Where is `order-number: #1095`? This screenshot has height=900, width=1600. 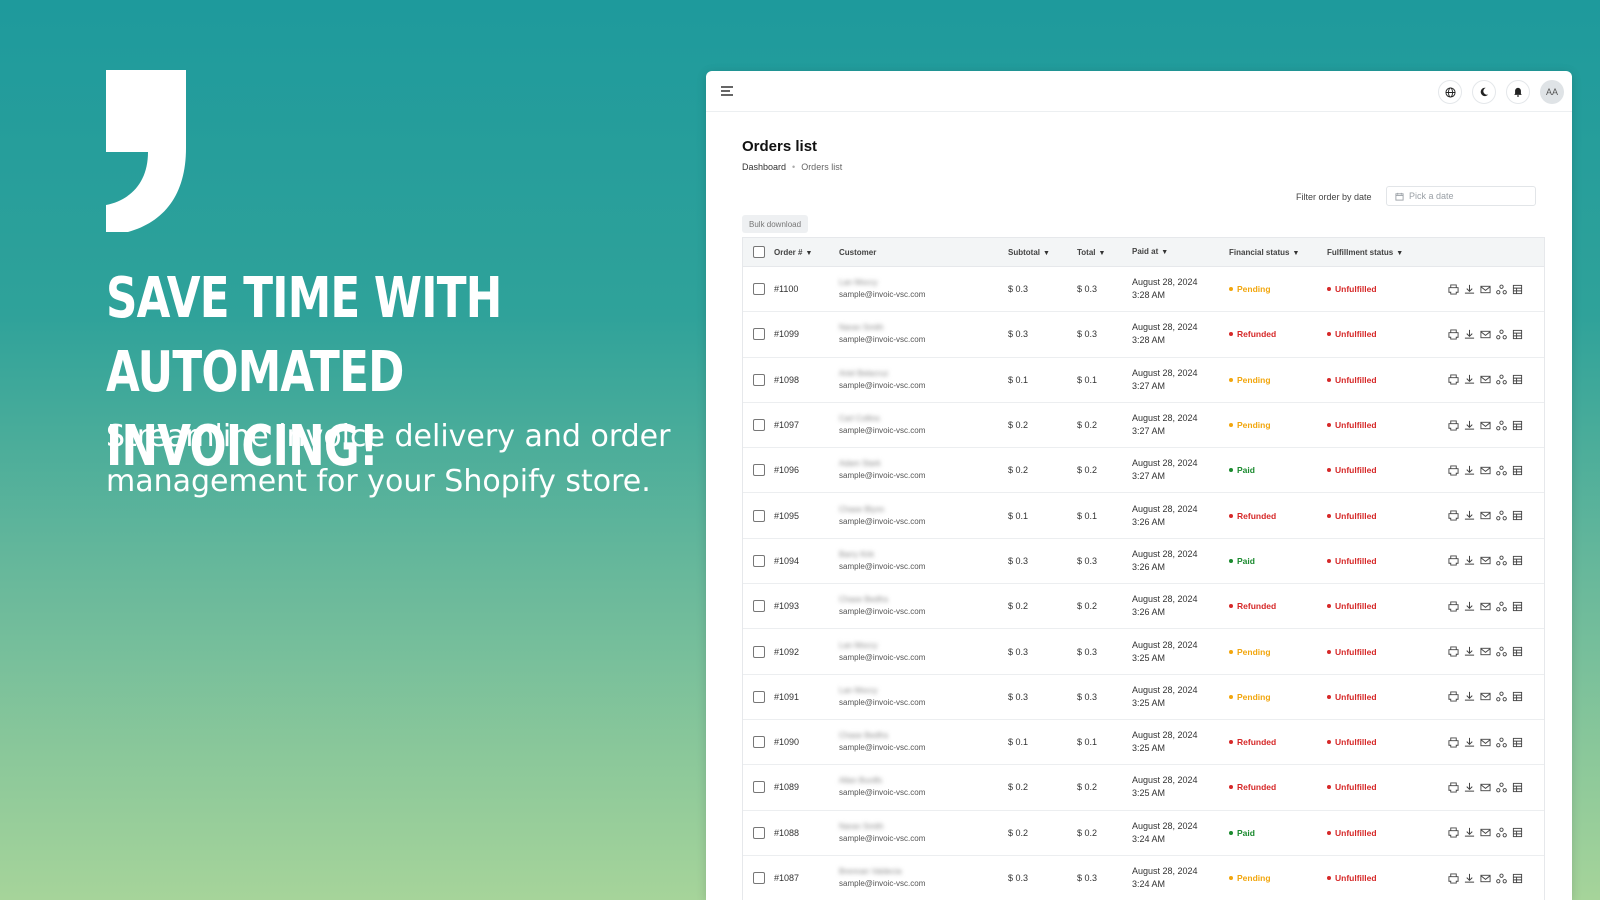 order-number: #1095 is located at coordinates (806, 516).